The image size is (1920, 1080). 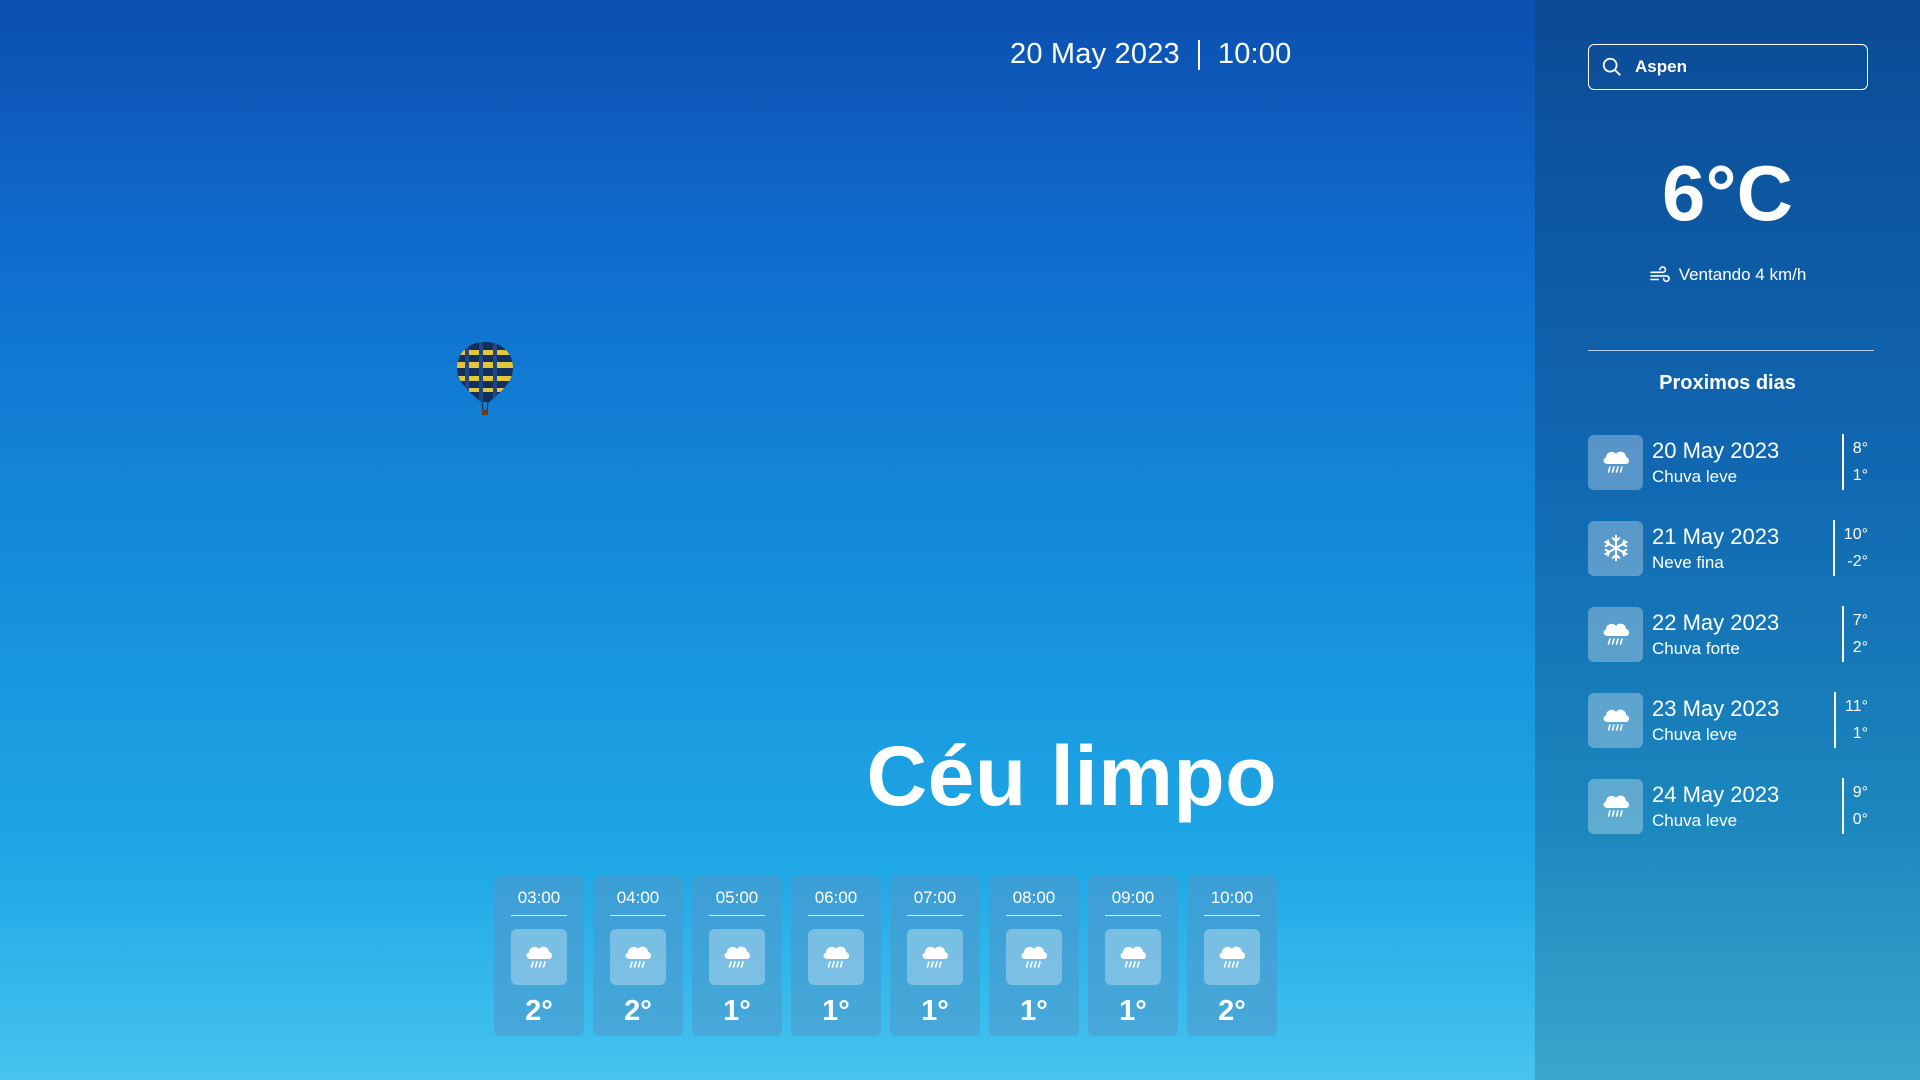 What do you see at coordinates (1850, 720) in the screenshot?
I see `forecast-temp-range: 11° 1°` at bounding box center [1850, 720].